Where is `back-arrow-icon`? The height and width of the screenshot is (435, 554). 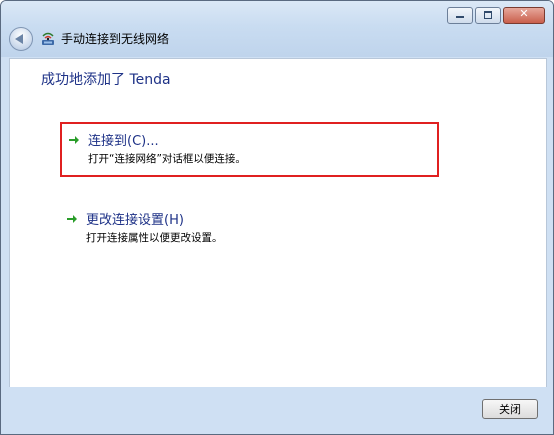
back-arrow-icon is located at coordinates (21, 39).